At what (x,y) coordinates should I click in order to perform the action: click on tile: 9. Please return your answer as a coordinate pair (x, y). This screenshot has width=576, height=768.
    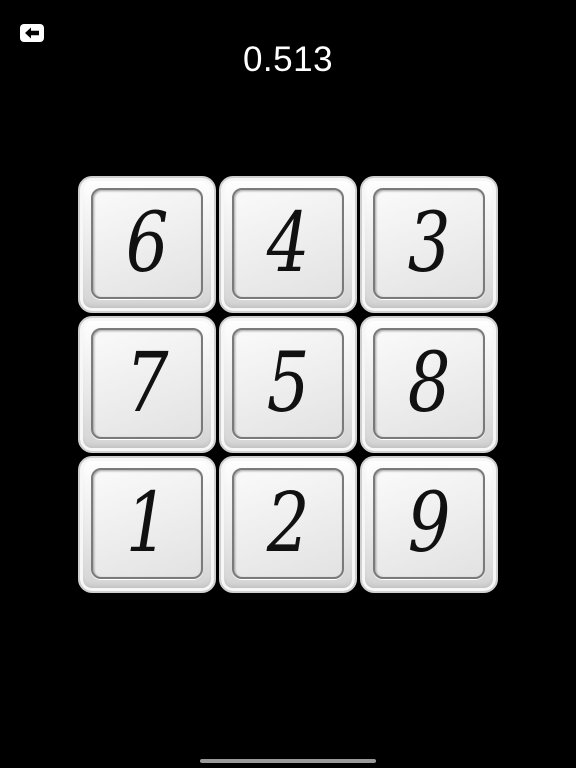
    Looking at the image, I should click on (429, 524).